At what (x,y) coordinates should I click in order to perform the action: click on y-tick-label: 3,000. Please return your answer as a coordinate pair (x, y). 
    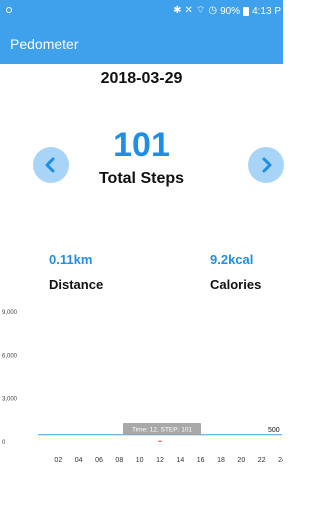
    Looking at the image, I should click on (10, 400).